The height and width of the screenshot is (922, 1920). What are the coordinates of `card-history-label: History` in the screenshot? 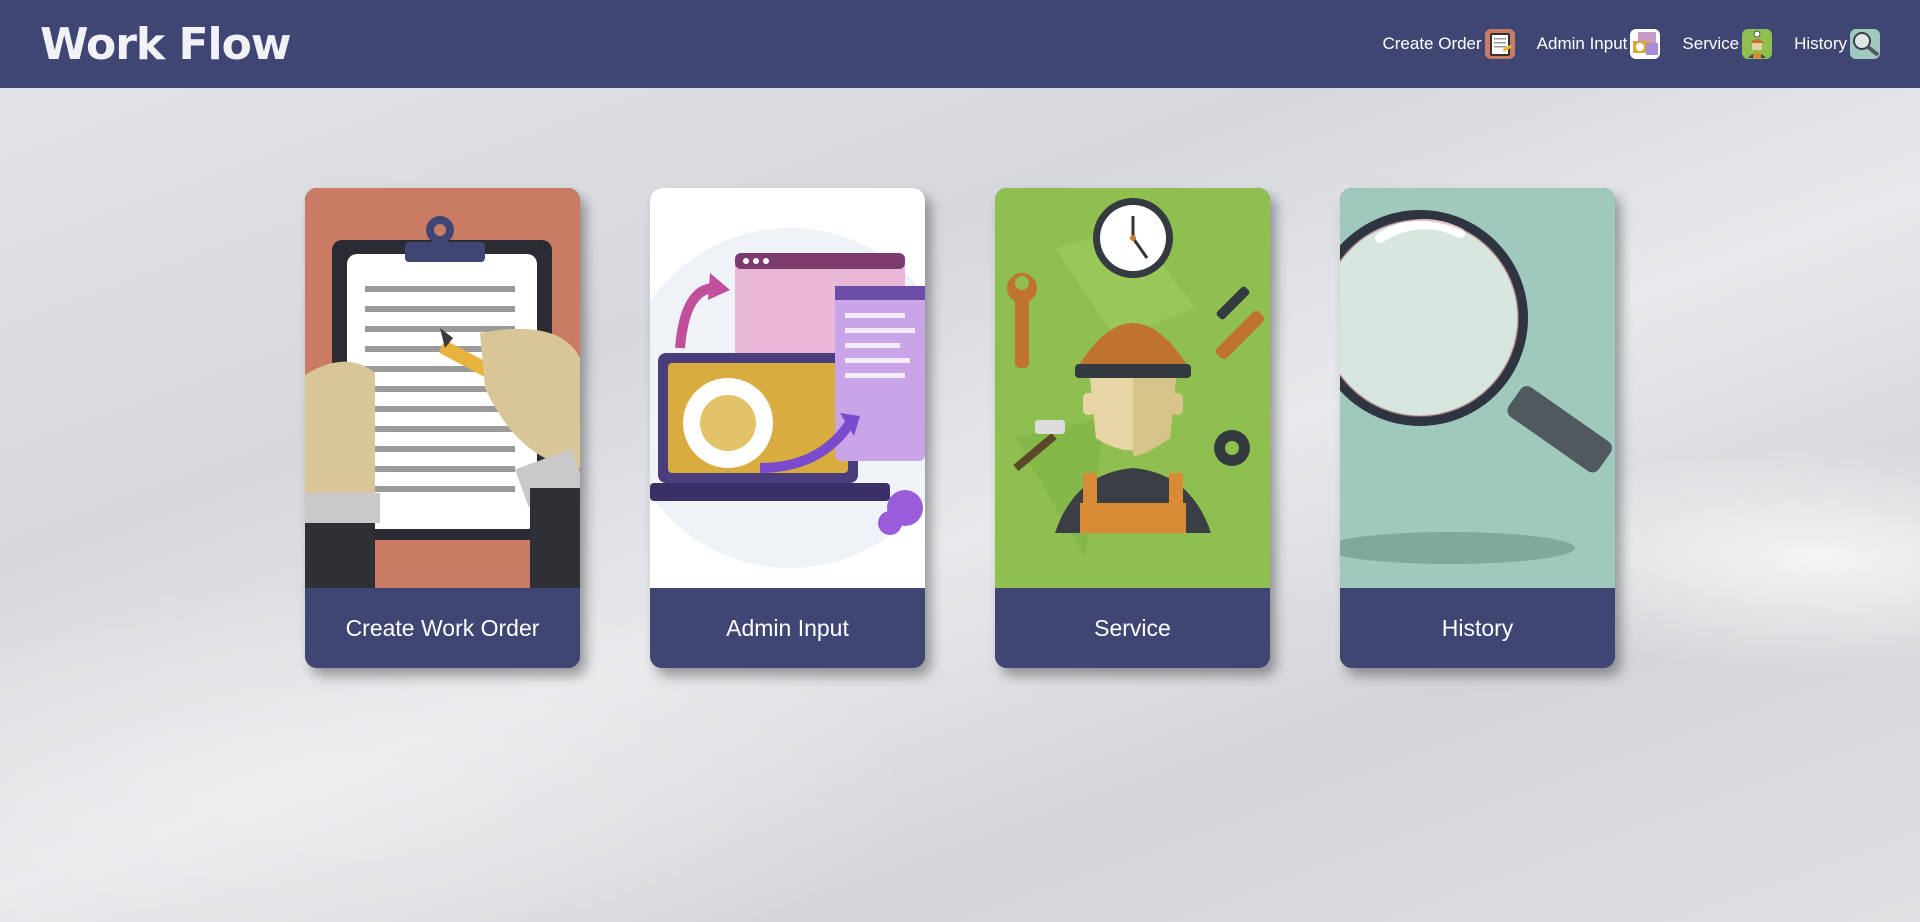 It's located at (1477, 628).